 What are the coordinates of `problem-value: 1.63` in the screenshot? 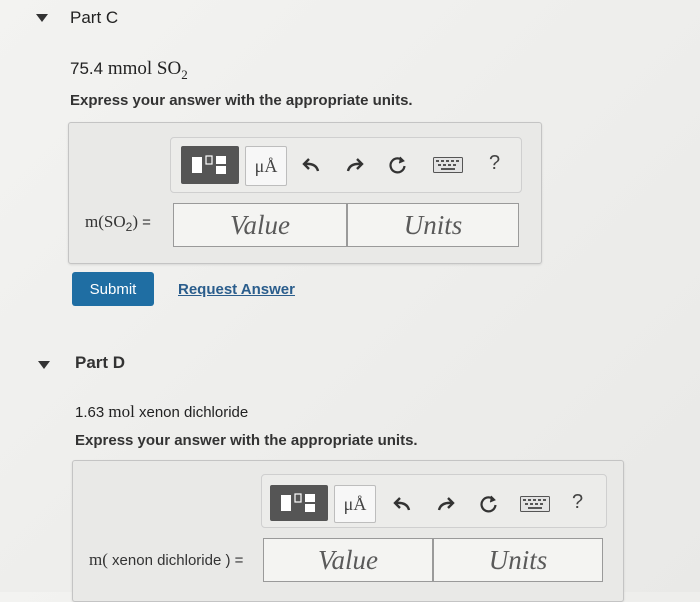 It's located at (90, 412).